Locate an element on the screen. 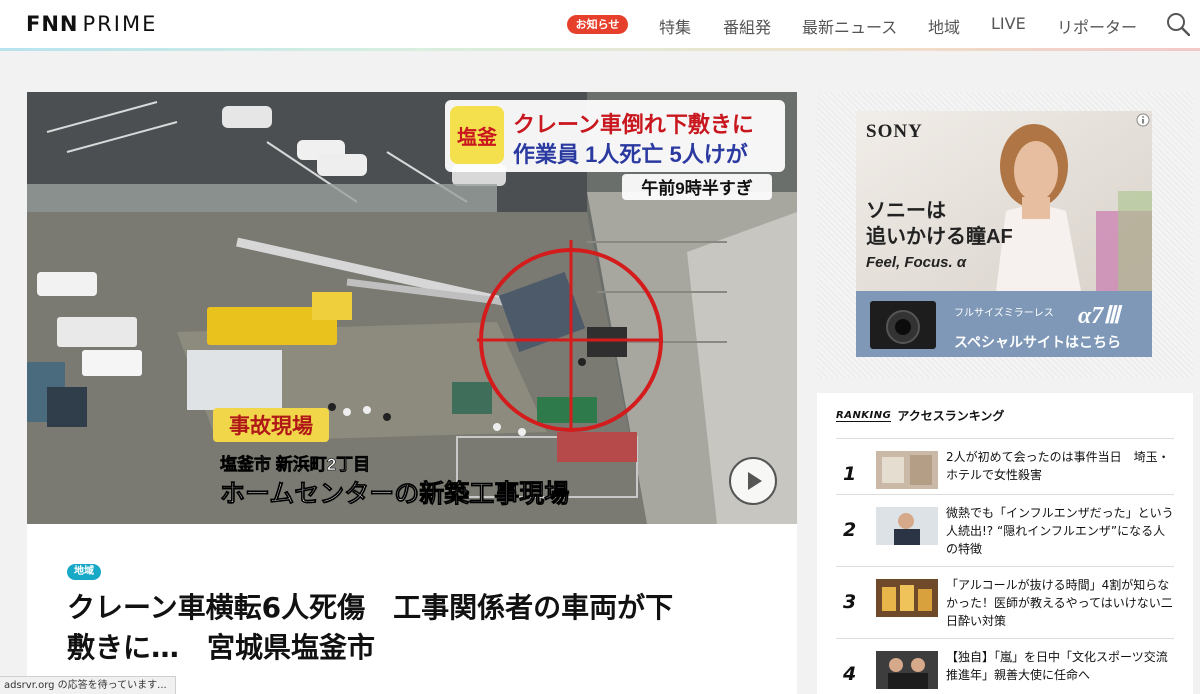  ad-info-icon is located at coordinates (1143, 120).